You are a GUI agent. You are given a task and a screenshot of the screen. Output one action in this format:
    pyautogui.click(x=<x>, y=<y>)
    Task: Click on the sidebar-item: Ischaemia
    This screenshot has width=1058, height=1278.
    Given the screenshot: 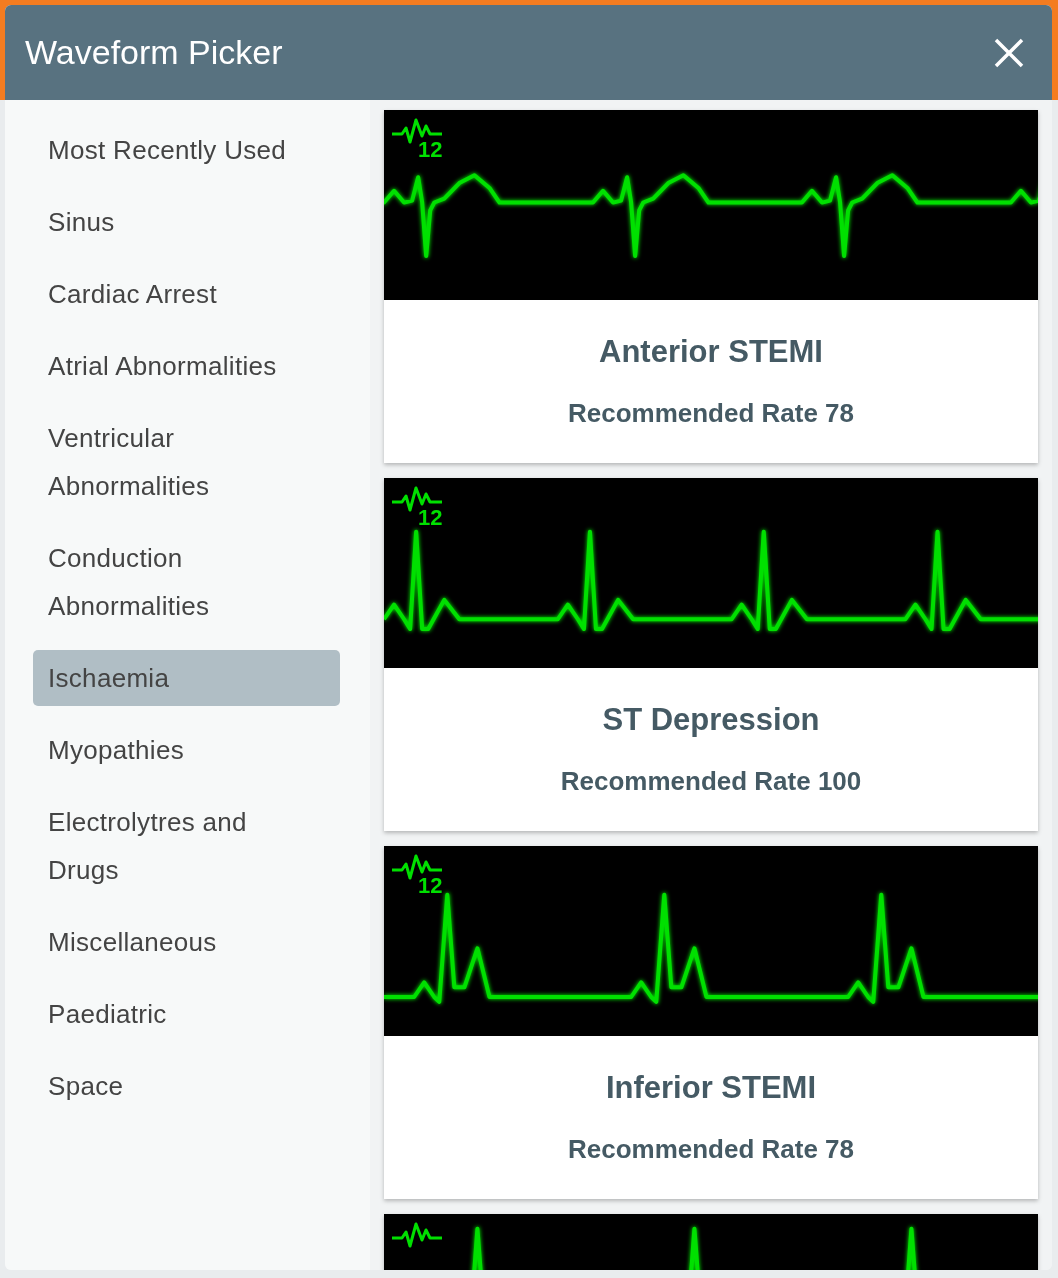 What is the action you would take?
    pyautogui.click(x=186, y=678)
    